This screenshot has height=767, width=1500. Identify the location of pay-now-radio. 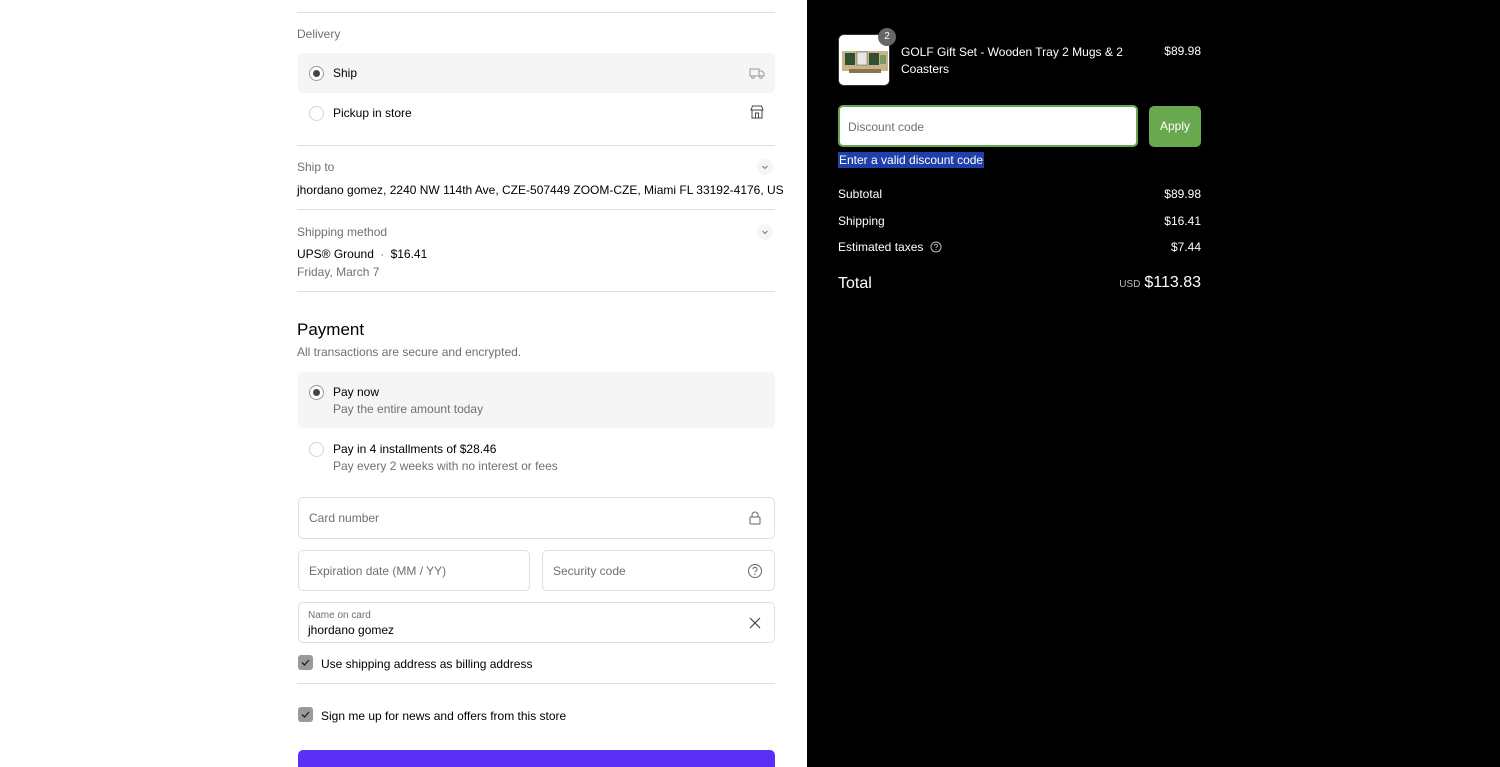
(316, 392).